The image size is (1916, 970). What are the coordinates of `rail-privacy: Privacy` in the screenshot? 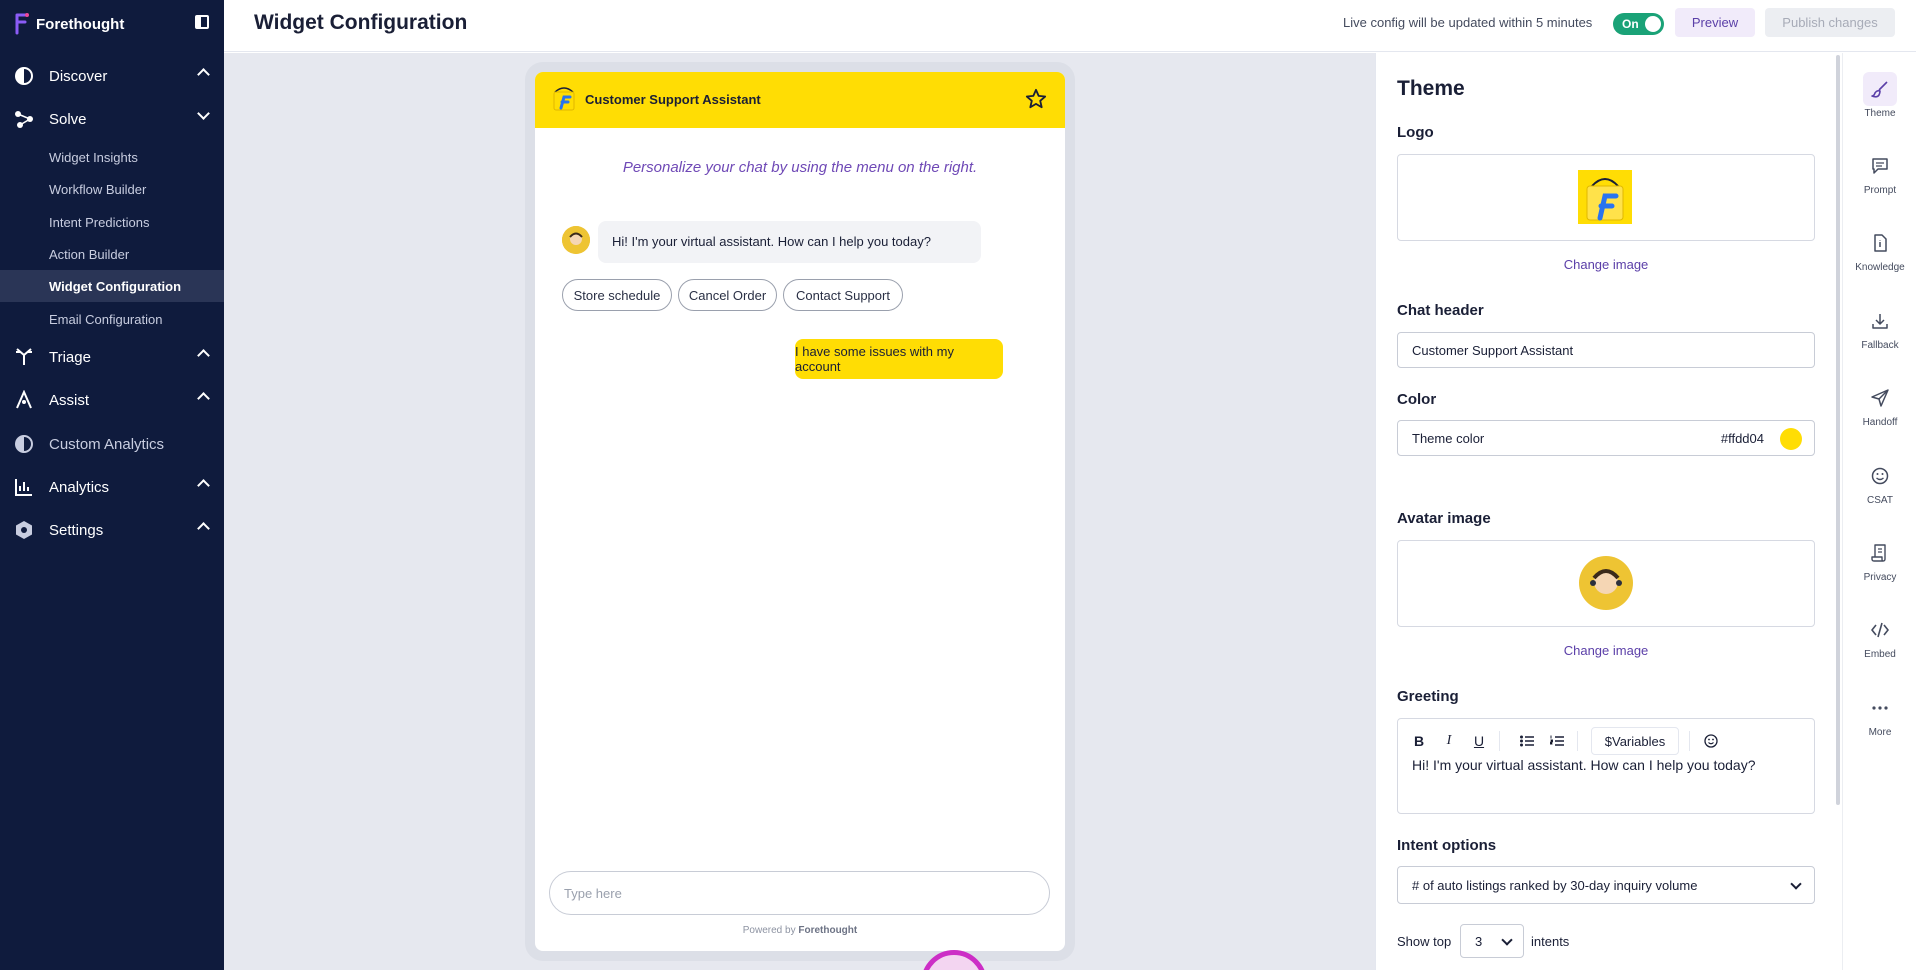 It's located at (1879, 568).